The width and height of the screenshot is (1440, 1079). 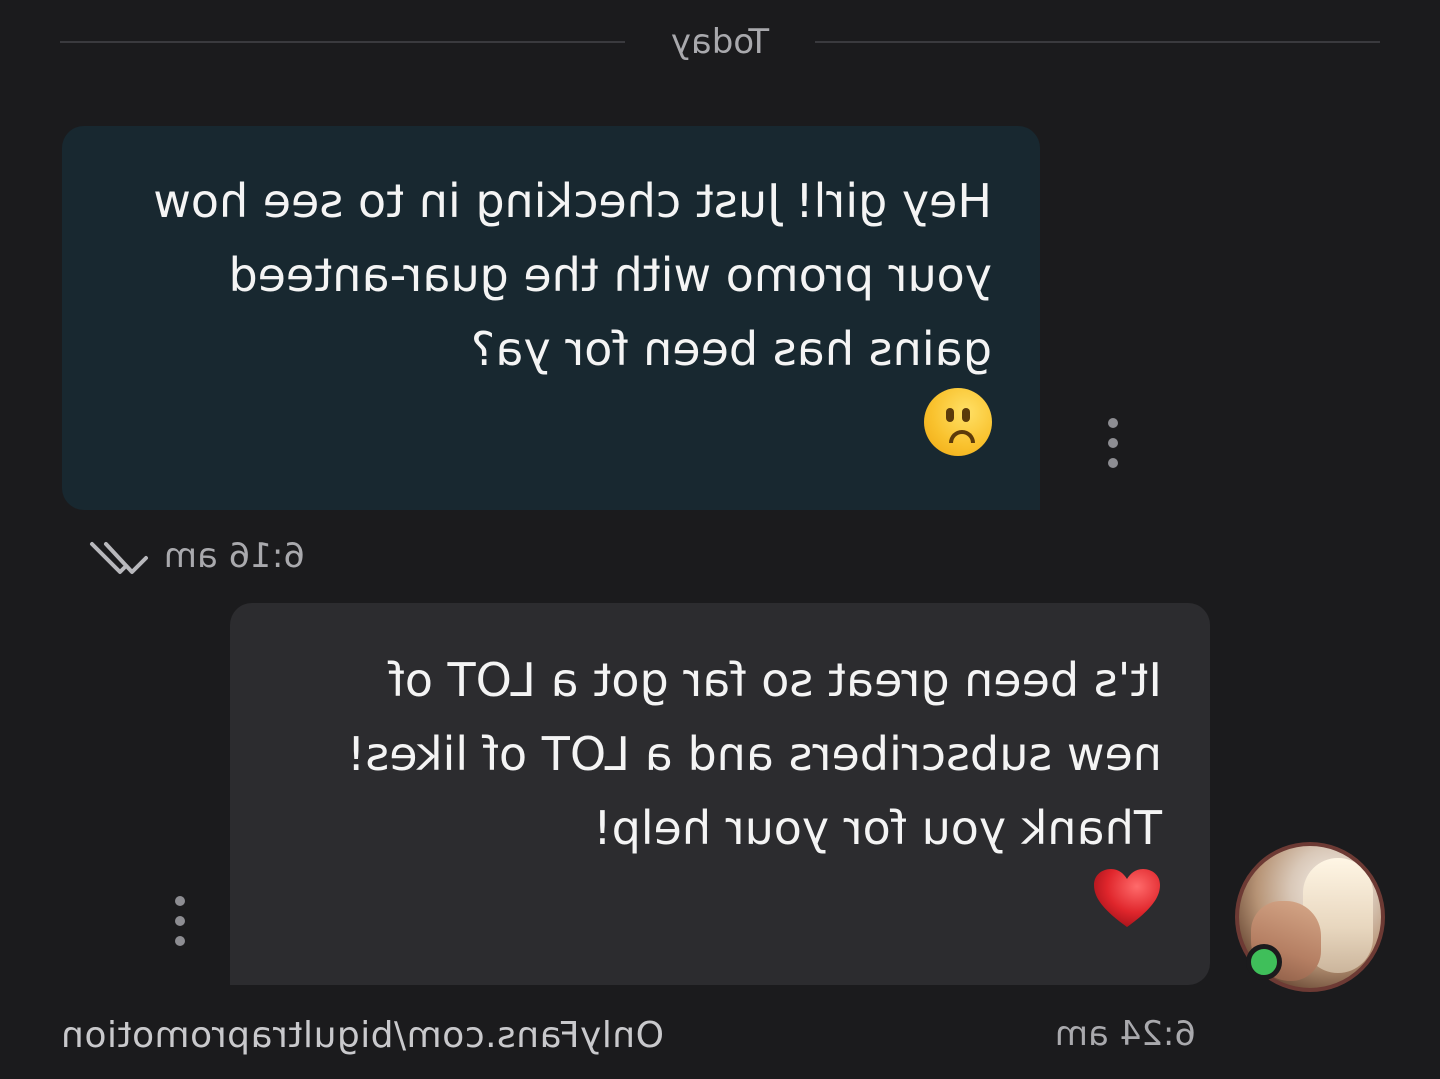 I want to click on watermark: OnlyFans.com/bigultrapromotion, so click(x=362, y=1035).